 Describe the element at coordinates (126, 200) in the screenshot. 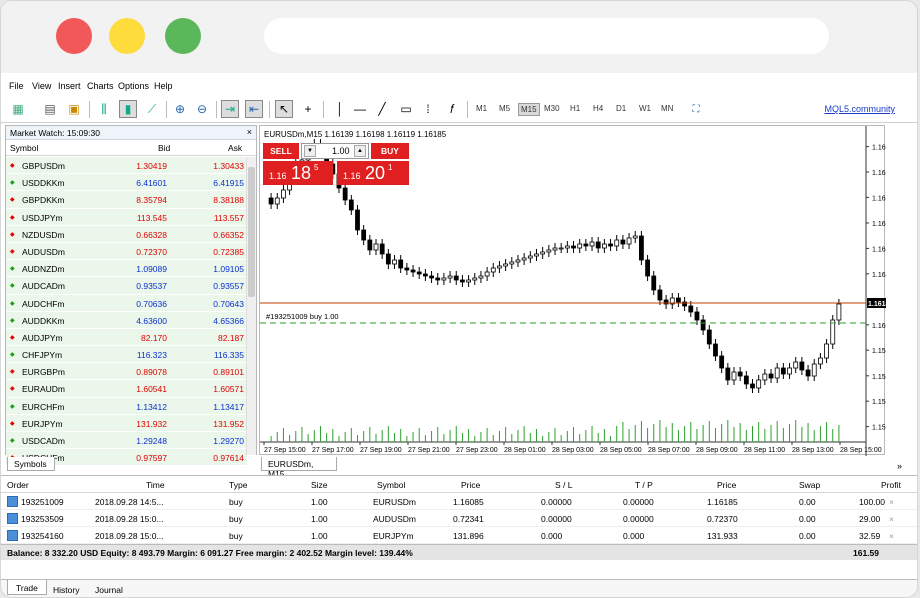

I see `market-watch-row: ◆ GBPDKKm 8.35794 8.38188` at that location.